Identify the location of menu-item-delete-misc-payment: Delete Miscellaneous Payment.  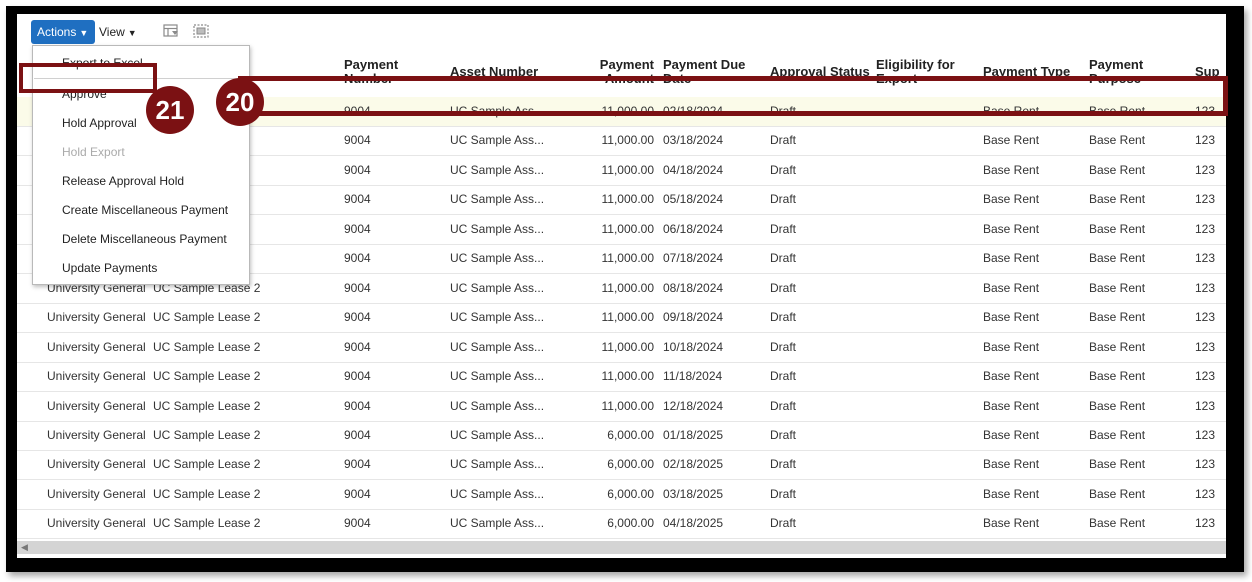
(144, 239).